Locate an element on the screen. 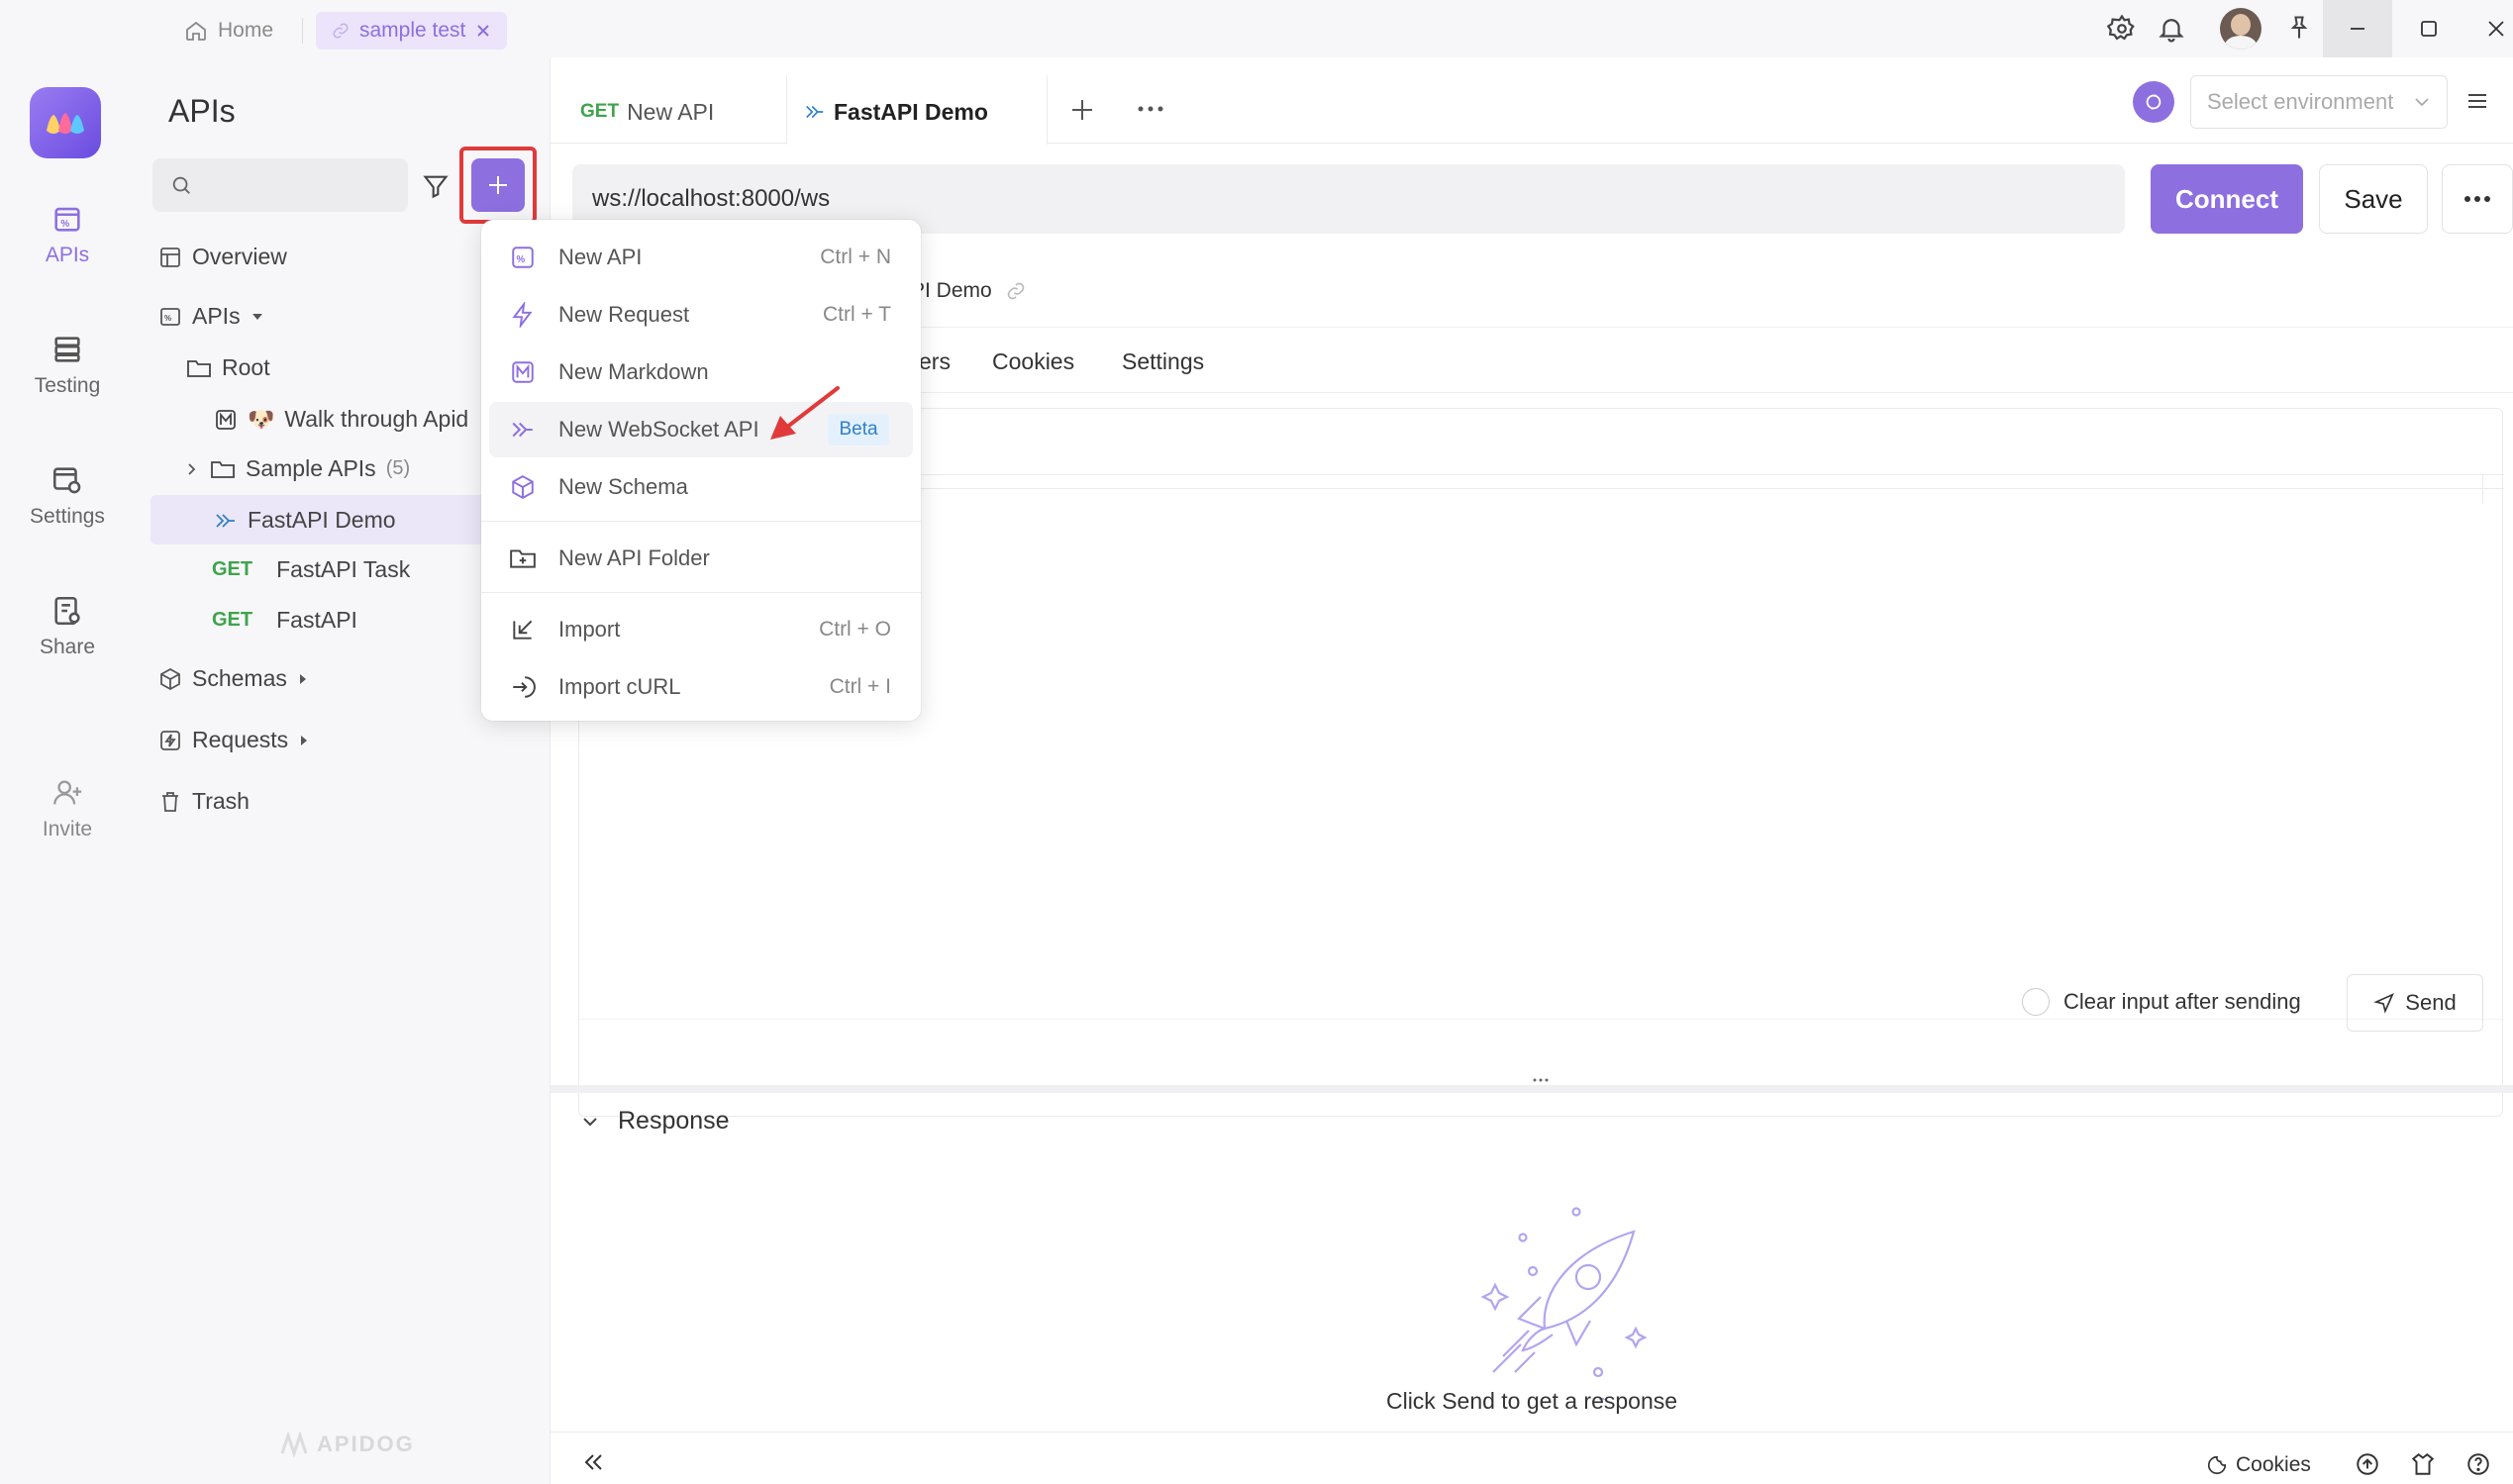  bell-icon is located at coordinates (2172, 29).